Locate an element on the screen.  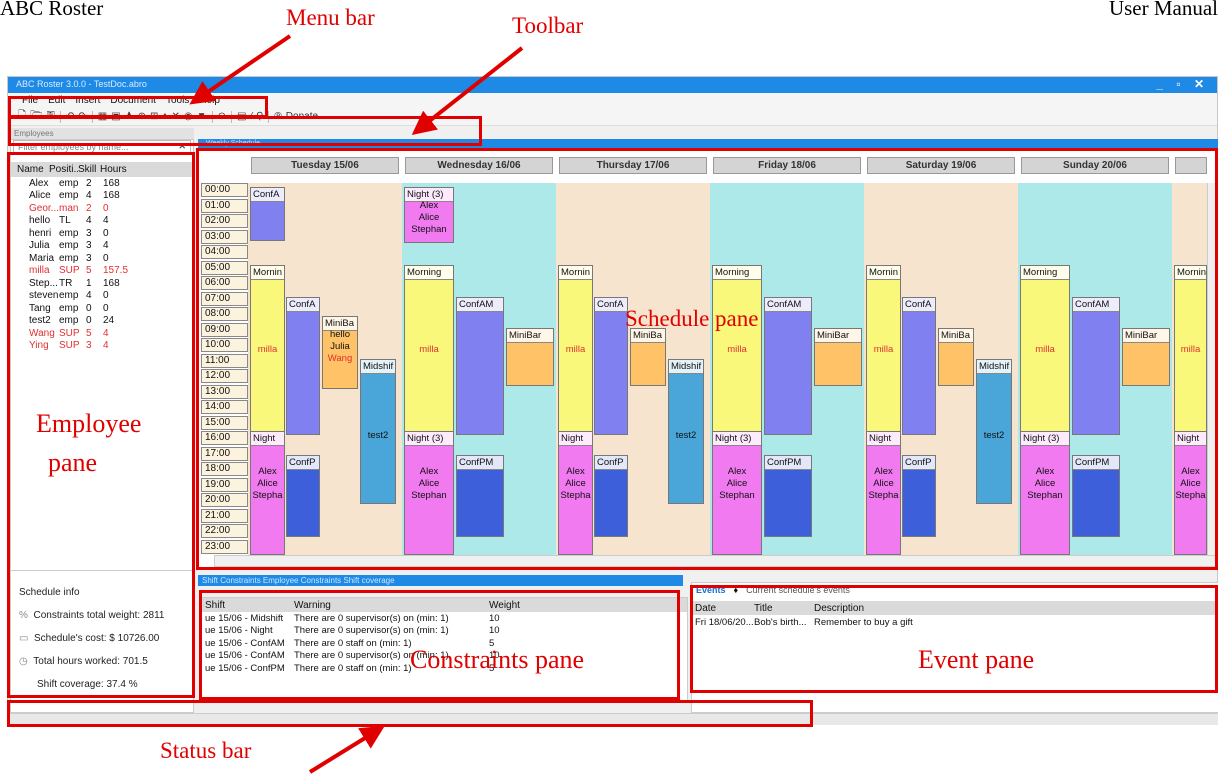
menu-help: Help is located at coordinates (209, 100).